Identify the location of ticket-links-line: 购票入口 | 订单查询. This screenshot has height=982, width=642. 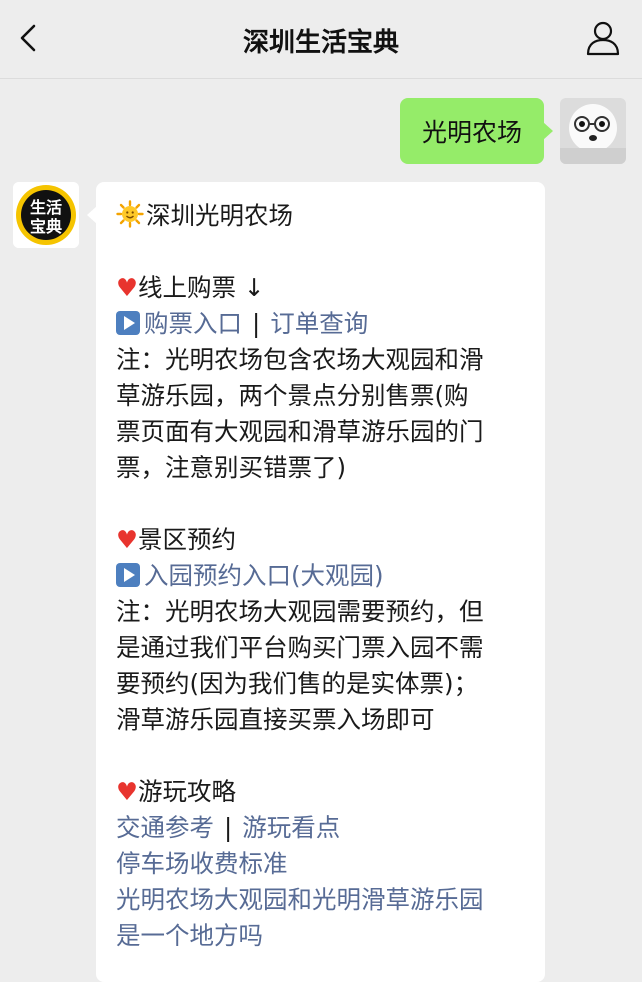
(321, 324).